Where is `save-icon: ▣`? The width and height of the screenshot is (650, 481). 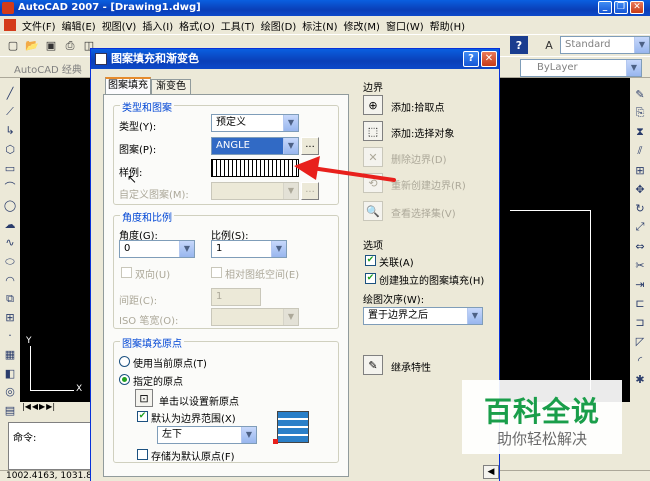
save-icon: ▣ is located at coordinates (51, 46).